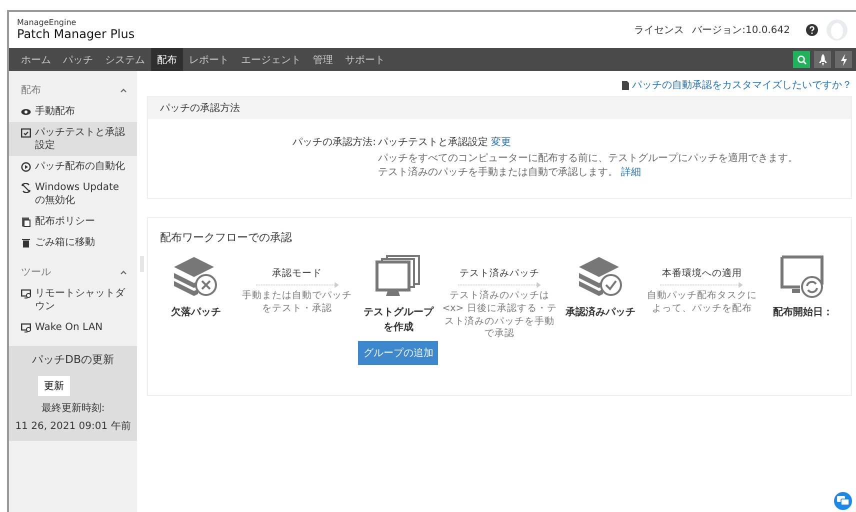 This screenshot has height=512, width=856. Describe the element at coordinates (741, 30) in the screenshot. I see `version-text: バージョン:10.0.642` at that location.